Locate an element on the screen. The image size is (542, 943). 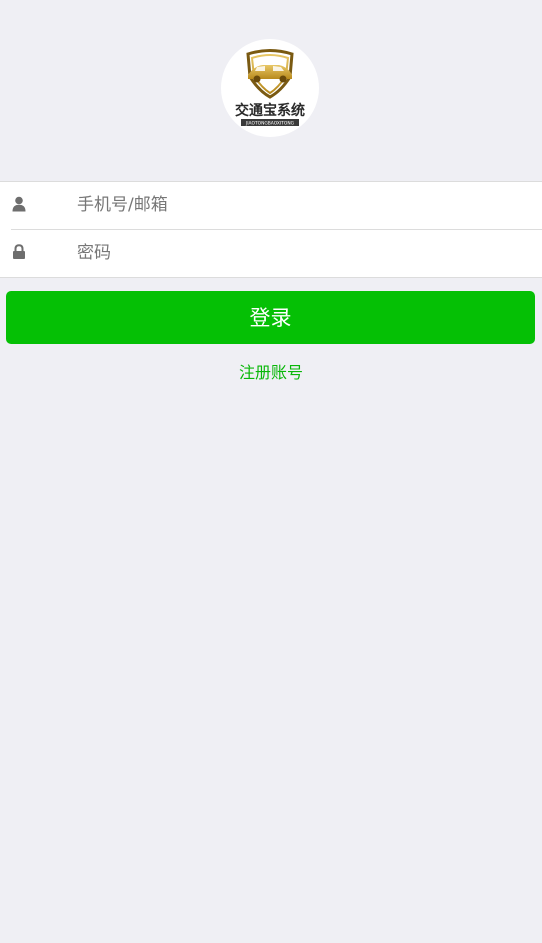
login-form is located at coordinates (271, 229).